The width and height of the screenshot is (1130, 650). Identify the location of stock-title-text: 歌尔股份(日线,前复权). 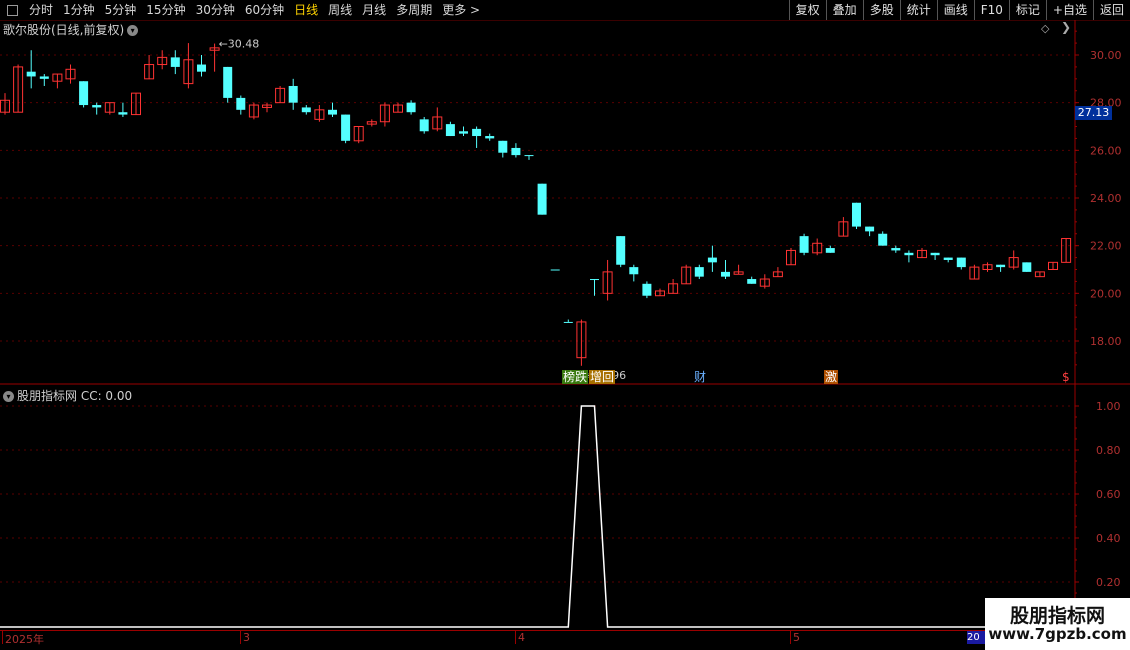
(64, 30).